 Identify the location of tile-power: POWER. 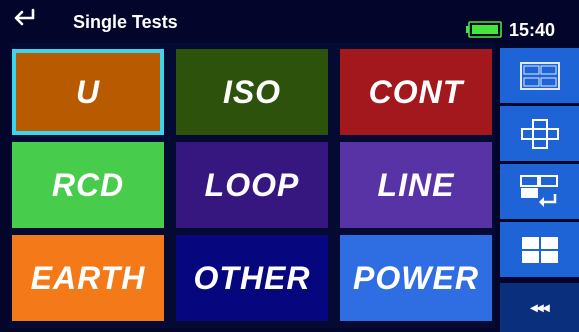
(416, 278).